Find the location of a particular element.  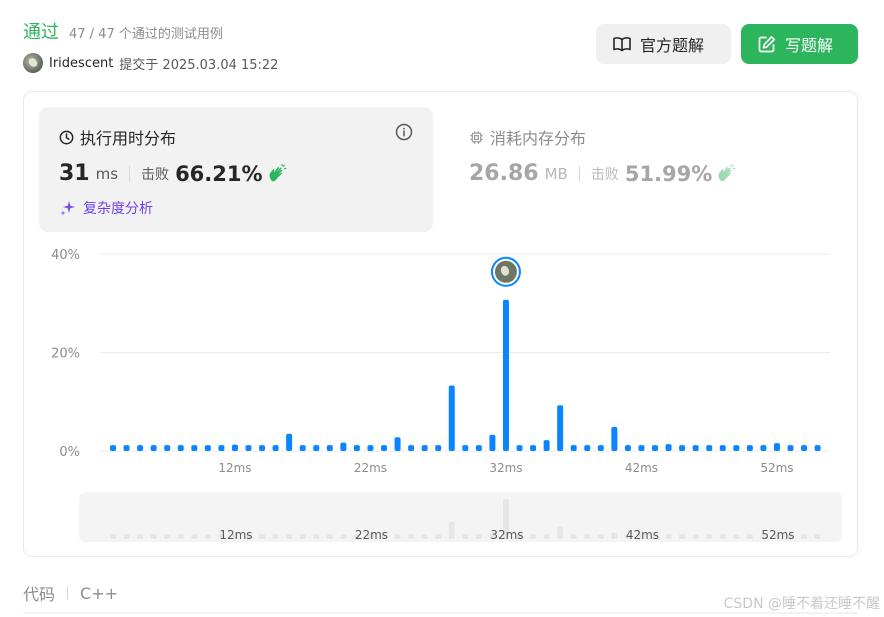

code-header: 代码 C++ is located at coordinates (70, 593).